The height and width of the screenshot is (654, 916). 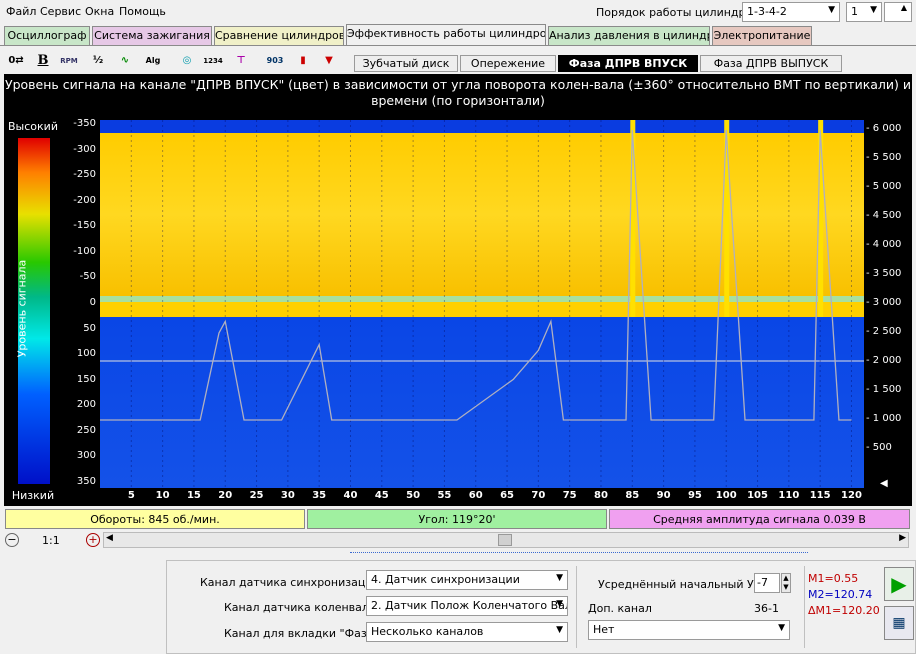 What do you see at coordinates (256, 495) in the screenshot?
I see `x-tick-label: 25` at bounding box center [256, 495].